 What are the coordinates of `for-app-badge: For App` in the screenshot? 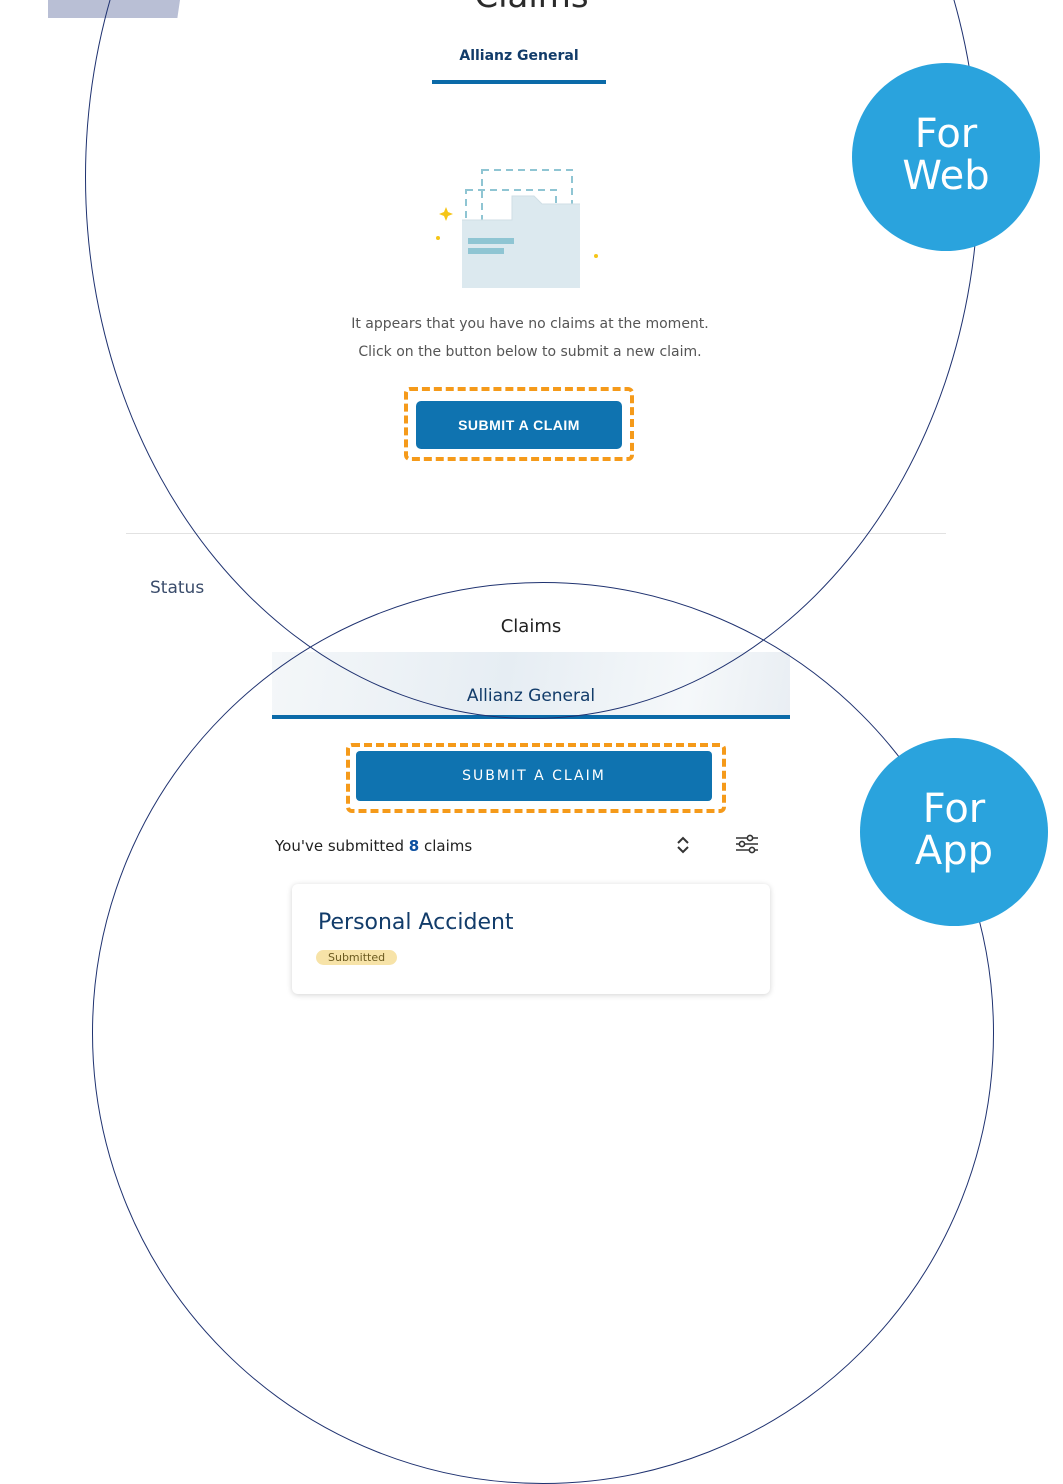 It's located at (954, 832).